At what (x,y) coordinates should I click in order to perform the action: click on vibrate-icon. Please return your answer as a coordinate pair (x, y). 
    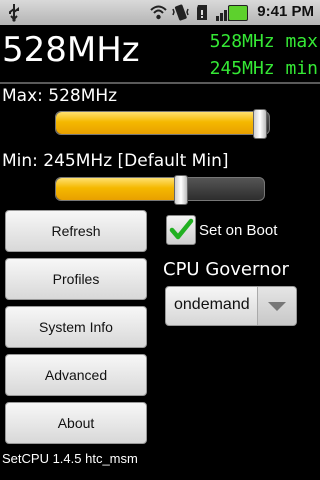
    Looking at the image, I should click on (180, 12).